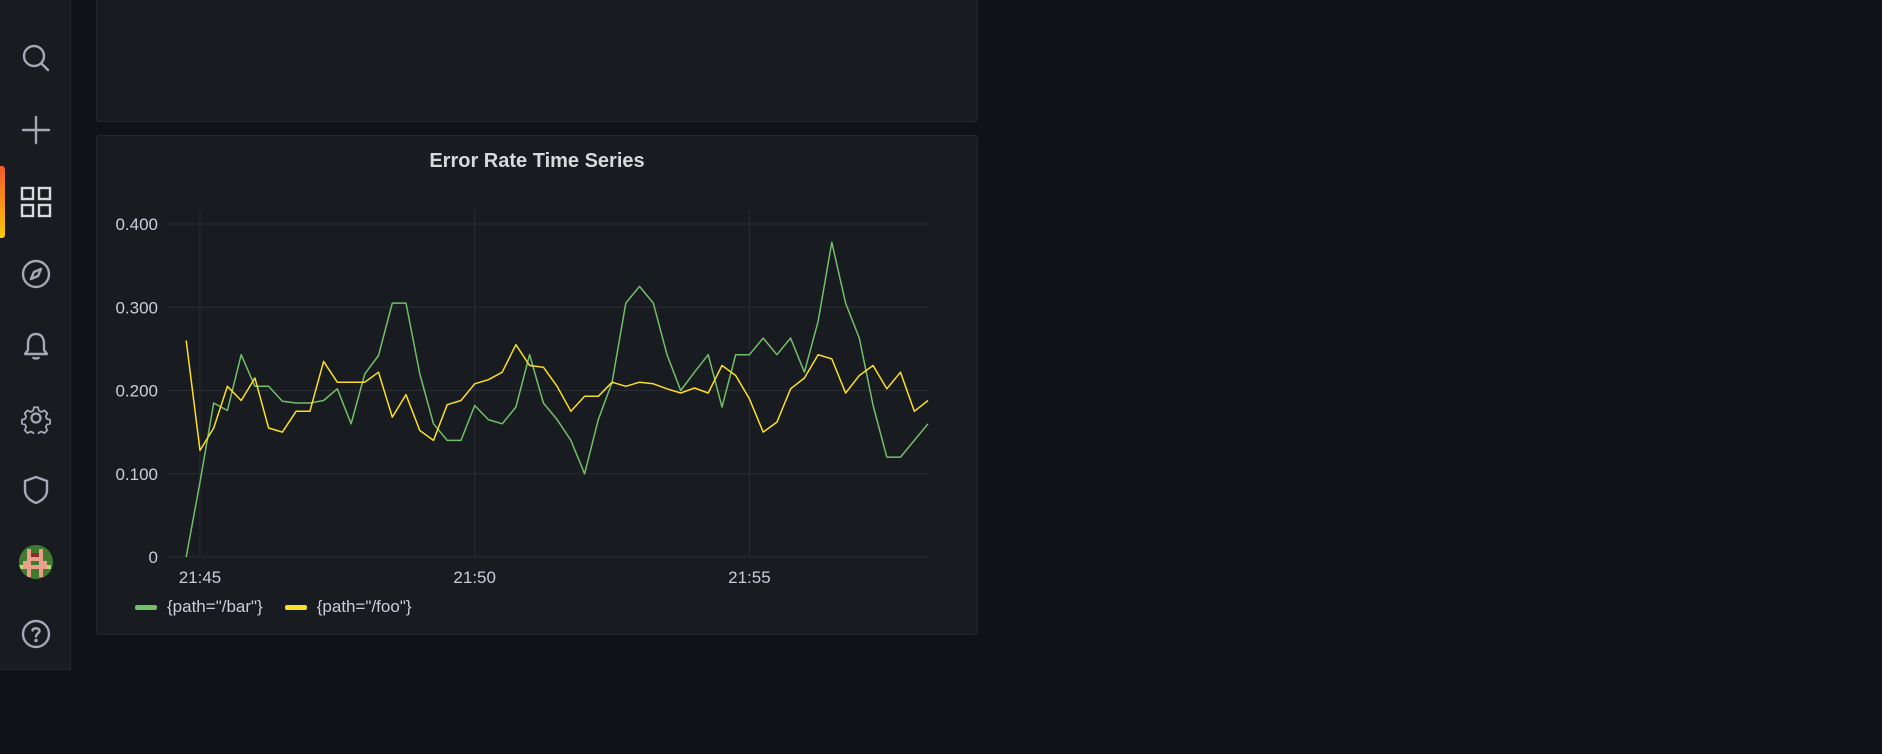 This screenshot has width=1882, height=754. I want to click on sidebar-item-dashboards, so click(35, 202).